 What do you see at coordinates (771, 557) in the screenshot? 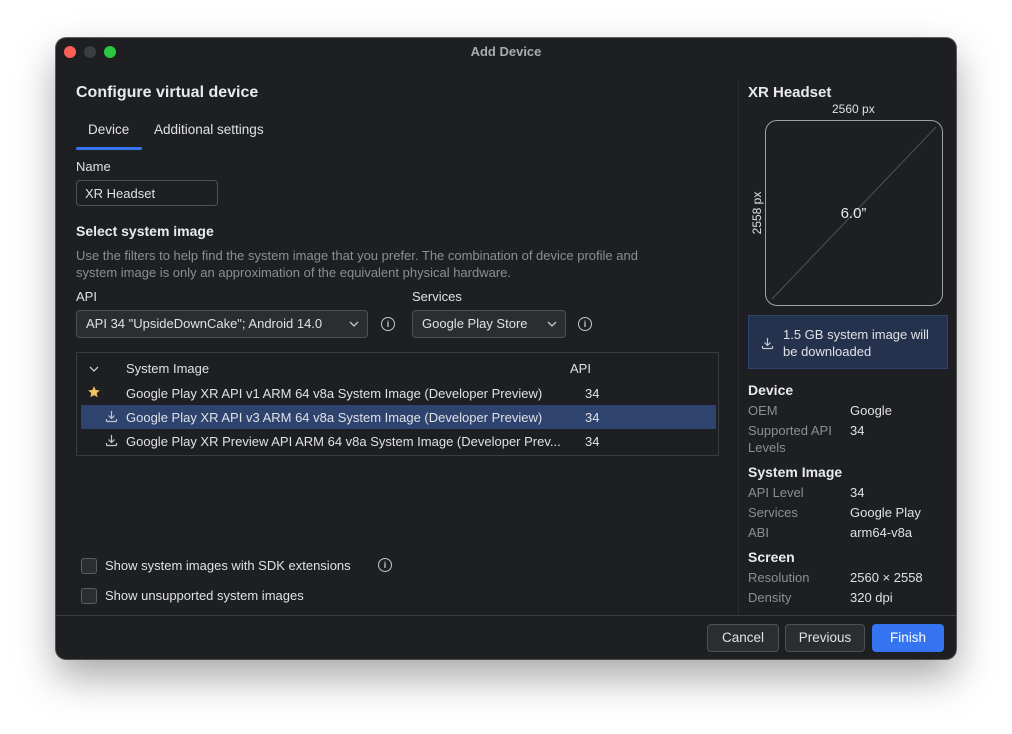
I see `screen-section-heading: Screen` at bounding box center [771, 557].